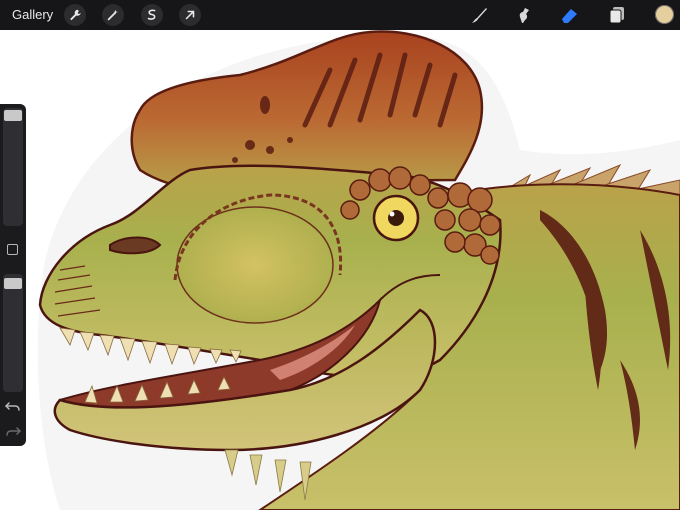 The width and height of the screenshot is (680, 510). Describe the element at coordinates (32, 14) in the screenshot. I see `gallery-button: Gallery` at that location.